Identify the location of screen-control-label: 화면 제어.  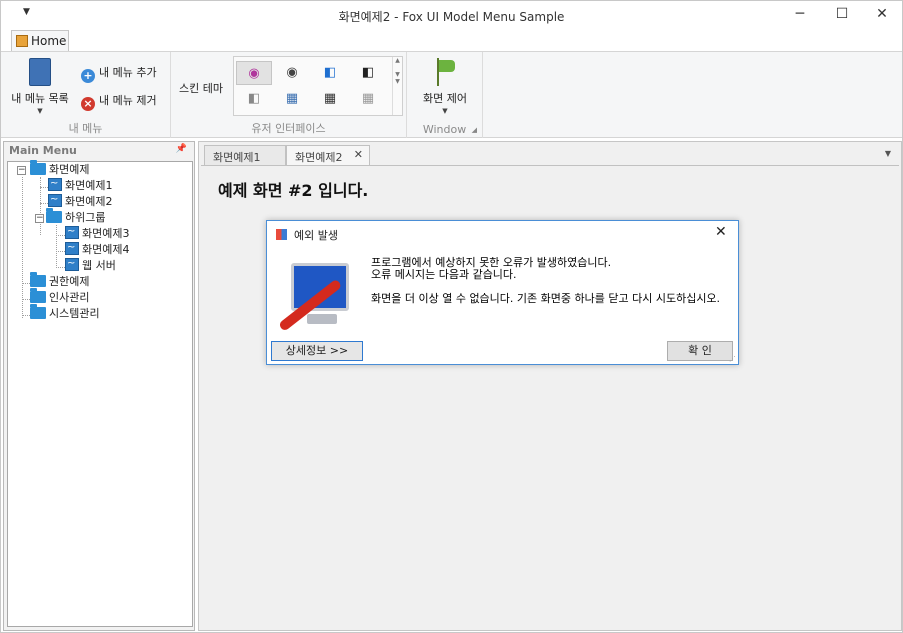
(445, 98).